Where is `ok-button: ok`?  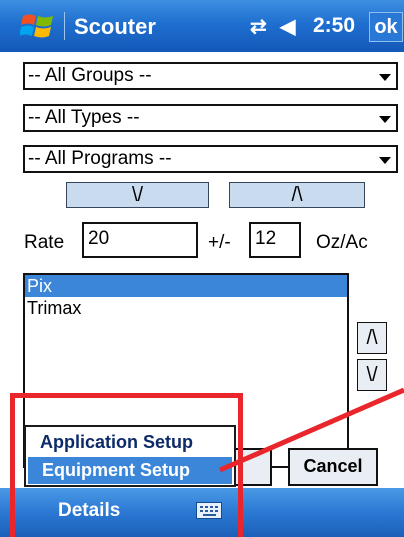
ok-button: ok is located at coordinates (386, 27).